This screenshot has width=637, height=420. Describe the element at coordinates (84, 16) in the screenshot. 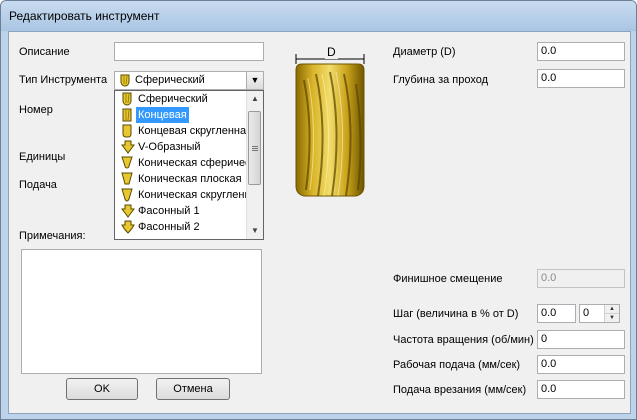

I see `window-title: Редактировать инструмент` at that location.